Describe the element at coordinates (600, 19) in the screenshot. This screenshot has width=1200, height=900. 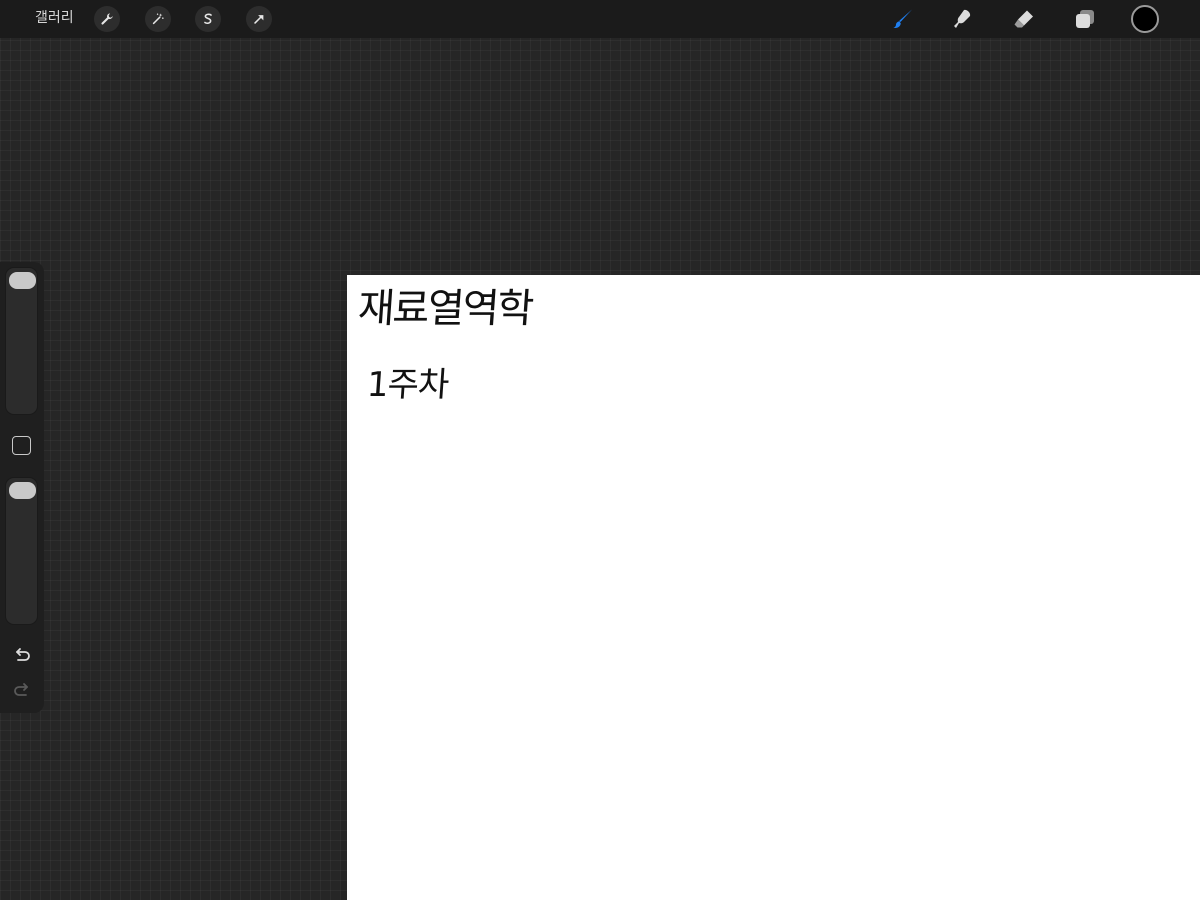
I see `top-toolbar: 갤러리` at that location.